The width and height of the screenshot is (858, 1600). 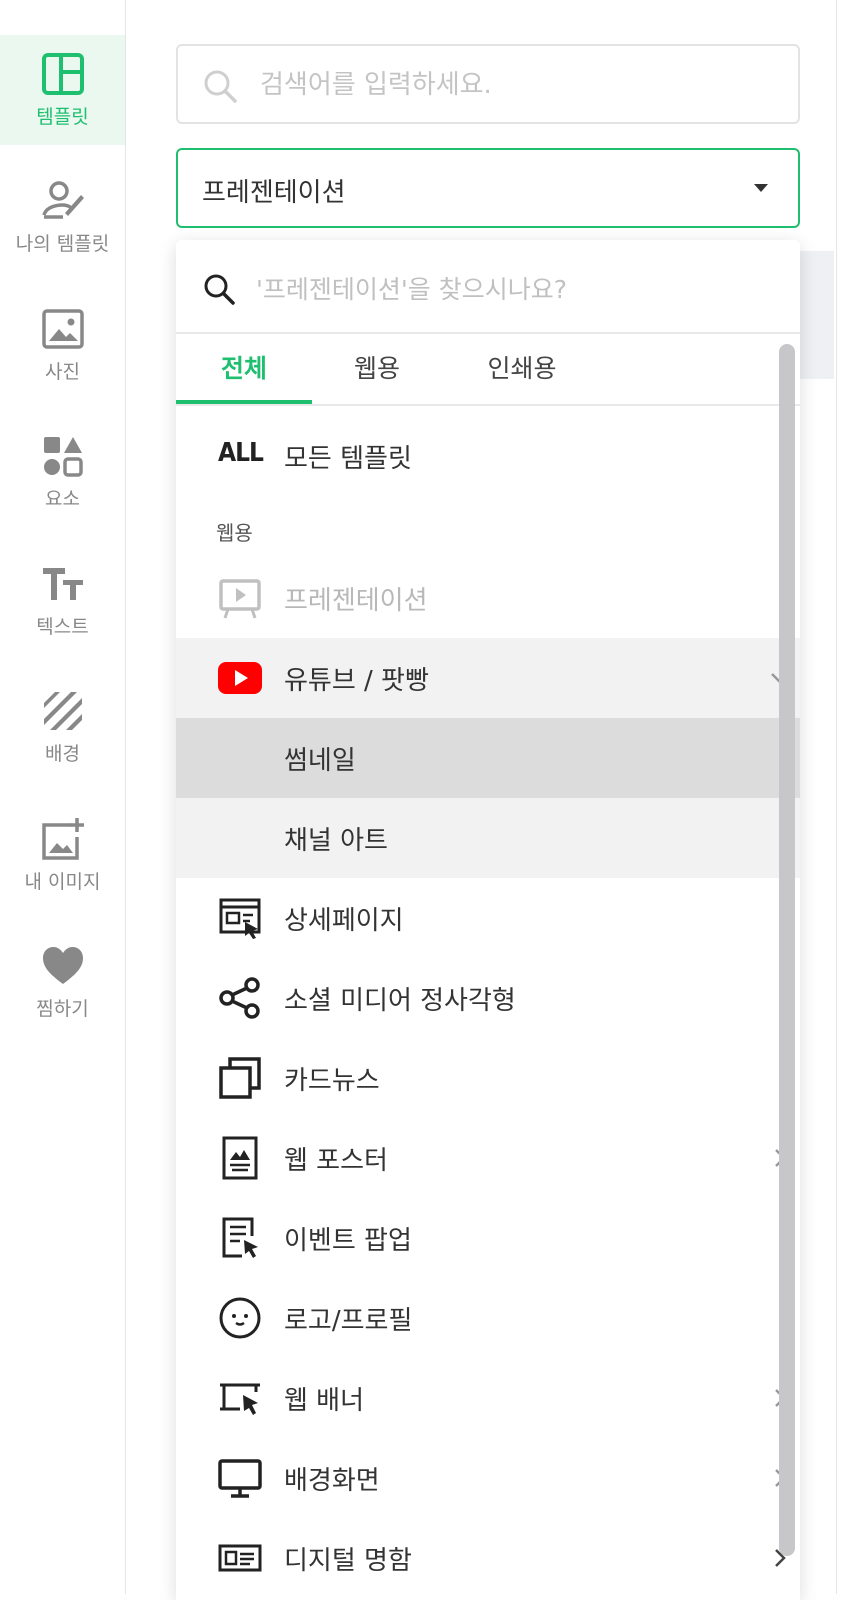 What do you see at coordinates (400, 1001) in the screenshot?
I see `dropdown-item-label: 소셜 미디어 정사각형` at bounding box center [400, 1001].